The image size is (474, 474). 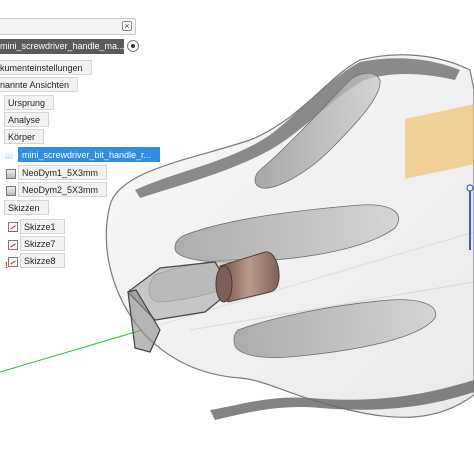 I want to click on browser-header-bar: ×, so click(x=68, y=26).